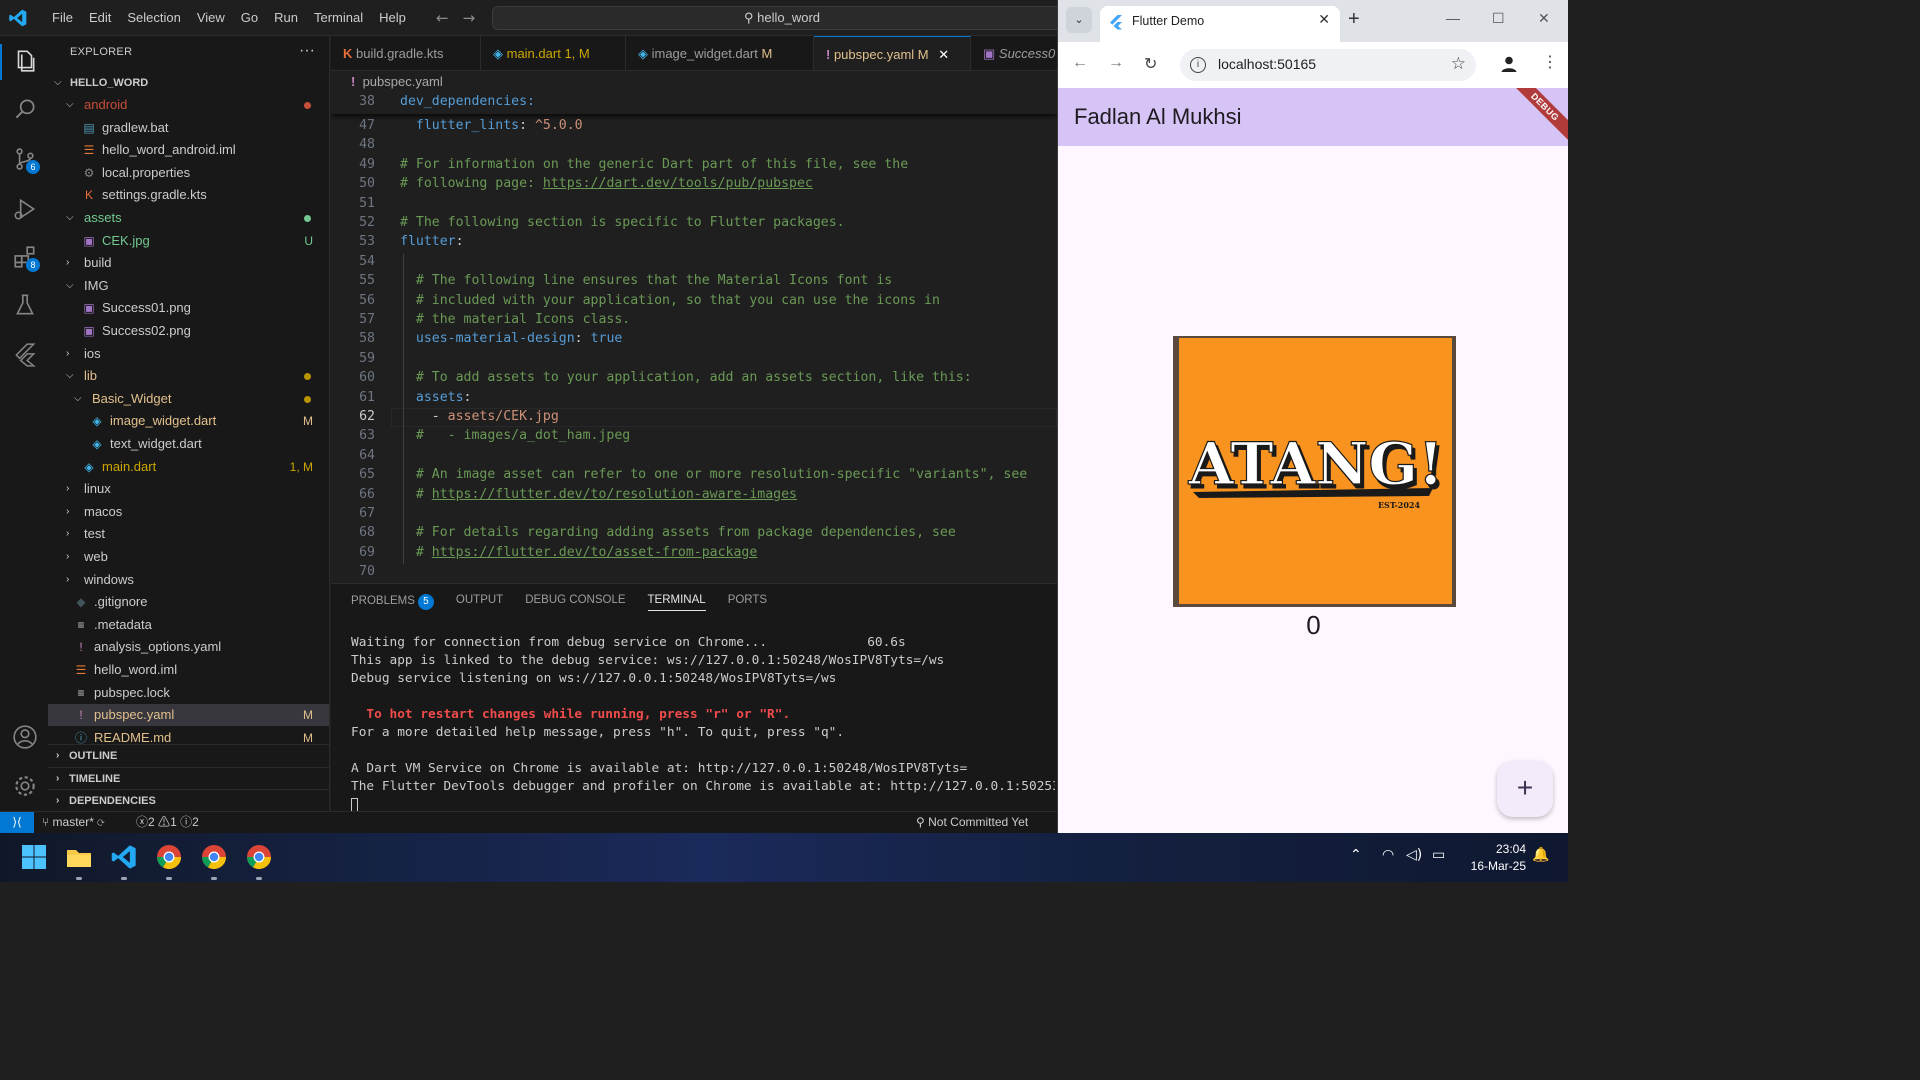 The image size is (1920, 1080). What do you see at coordinates (1328, 65) in the screenshot?
I see `address-bar: i localhost:50165 ☆` at bounding box center [1328, 65].